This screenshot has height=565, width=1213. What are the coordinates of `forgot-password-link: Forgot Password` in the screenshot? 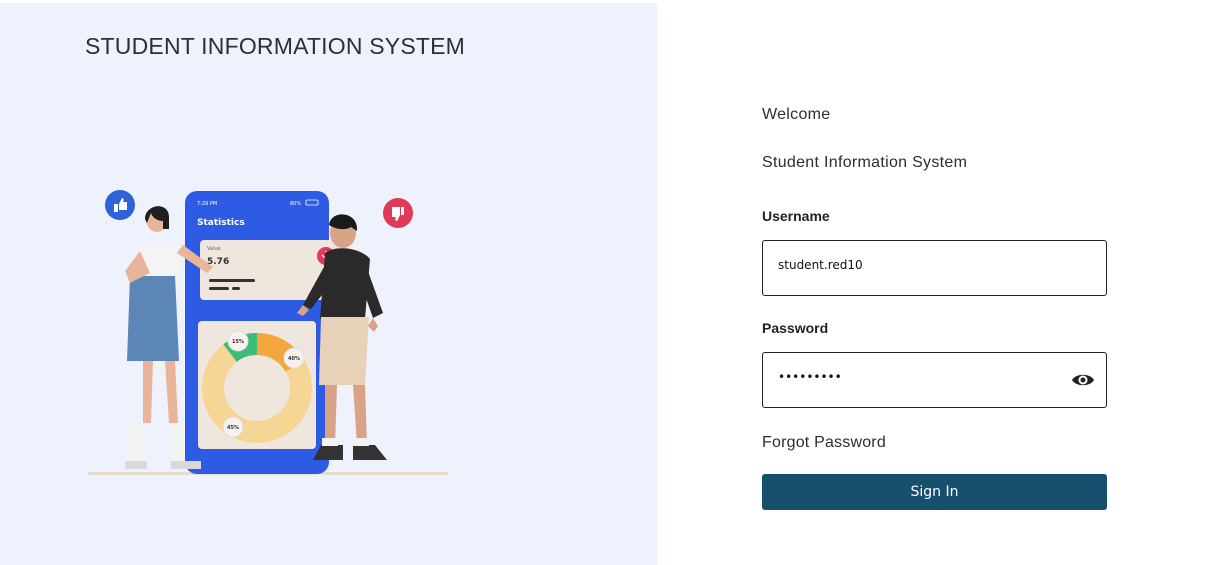 It's located at (824, 443).